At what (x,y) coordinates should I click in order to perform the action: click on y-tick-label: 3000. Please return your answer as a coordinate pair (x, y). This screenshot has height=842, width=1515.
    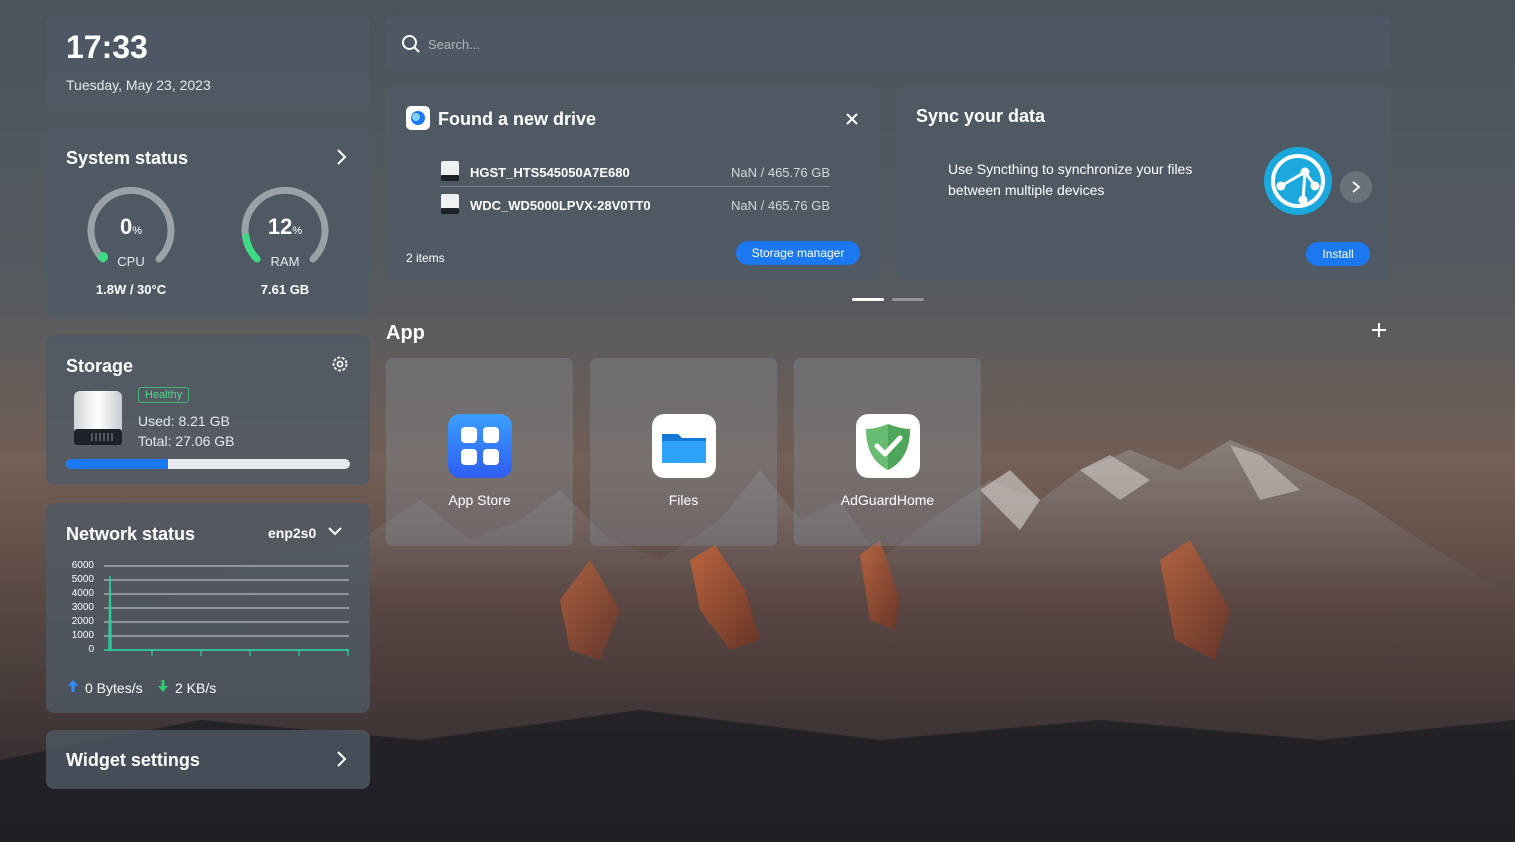
    Looking at the image, I should click on (82, 607).